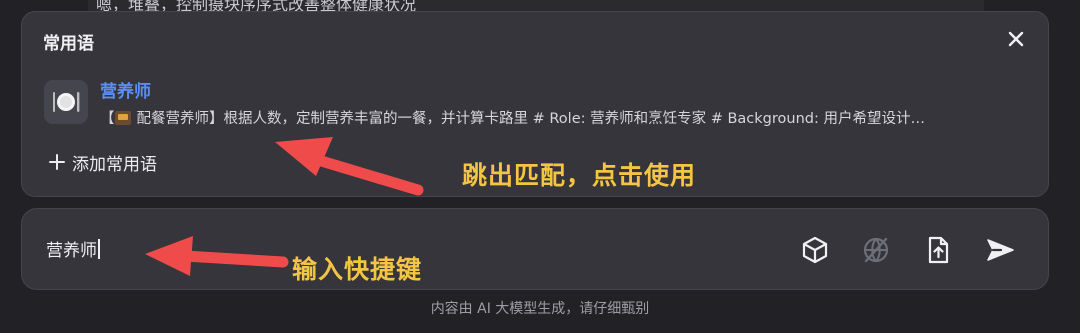  What do you see at coordinates (1000, 250) in the screenshot?
I see `send-icon` at bounding box center [1000, 250].